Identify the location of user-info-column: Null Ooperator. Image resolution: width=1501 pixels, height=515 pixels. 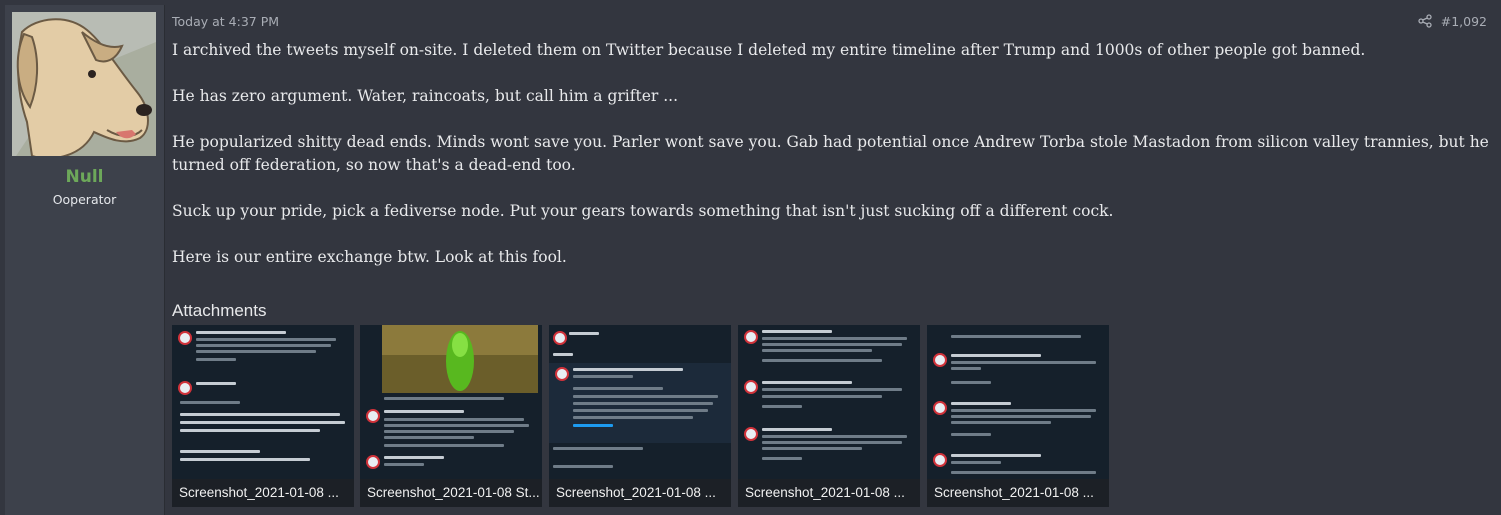
(85, 260).